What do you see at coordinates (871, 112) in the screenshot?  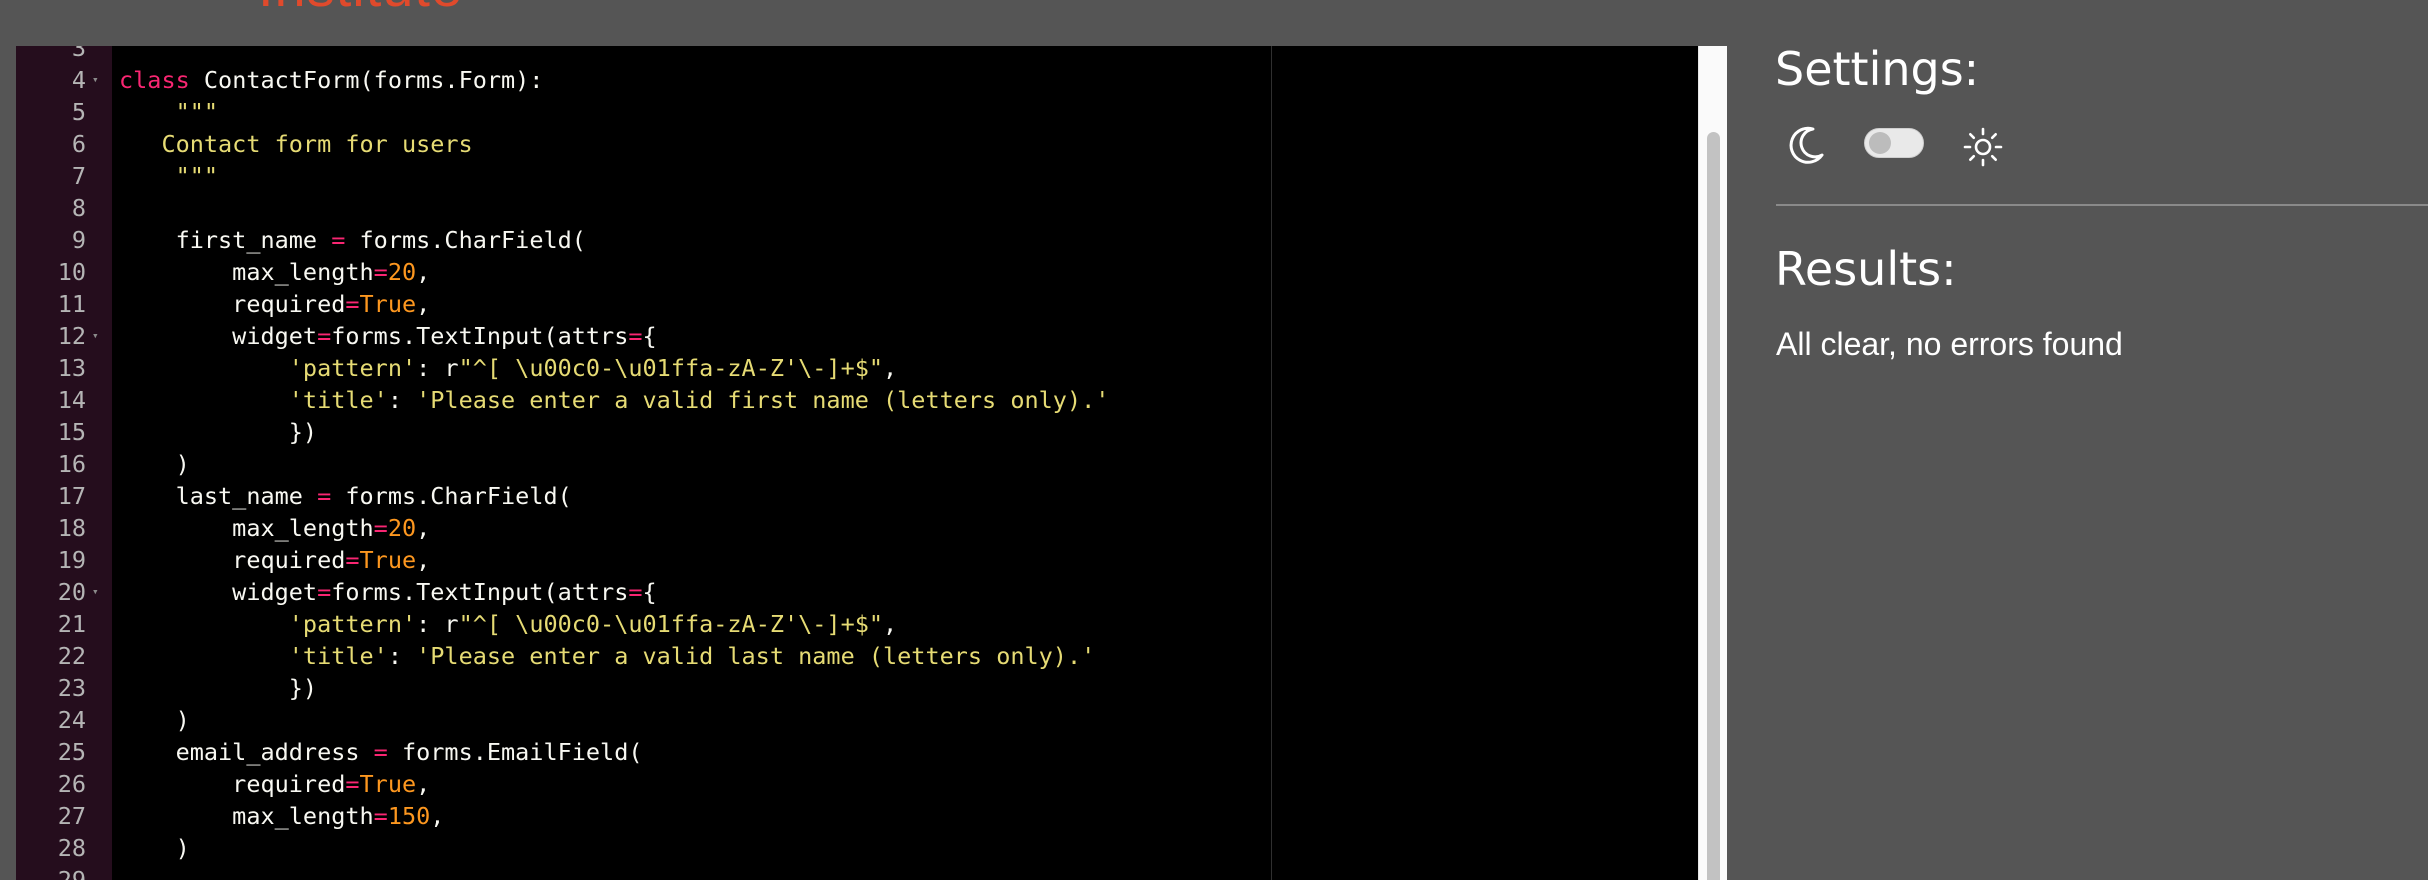 I see `code-line: 5 """` at bounding box center [871, 112].